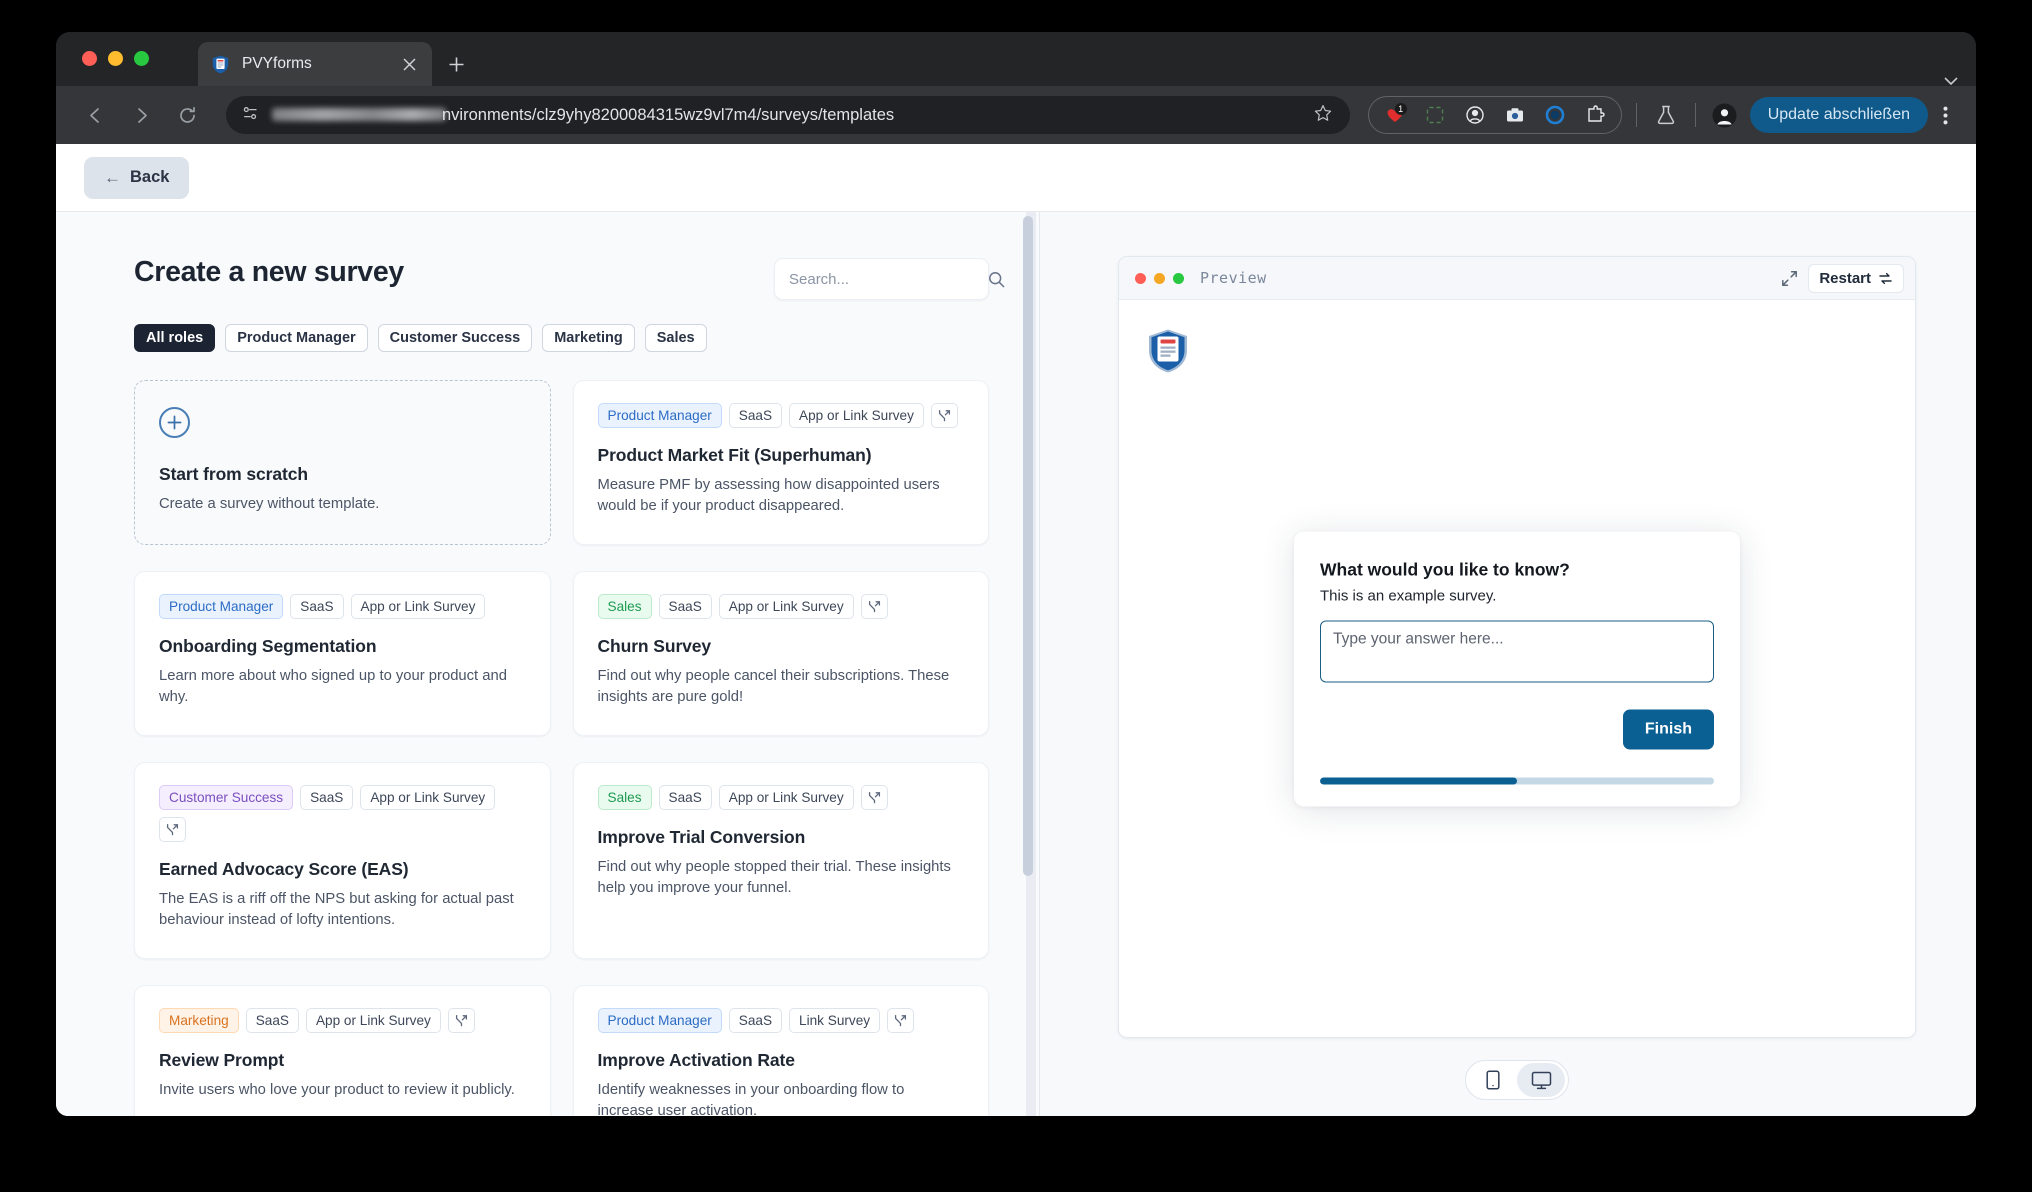 This screenshot has width=2032, height=1192. I want to click on tag: Marketing, so click(199, 1020).